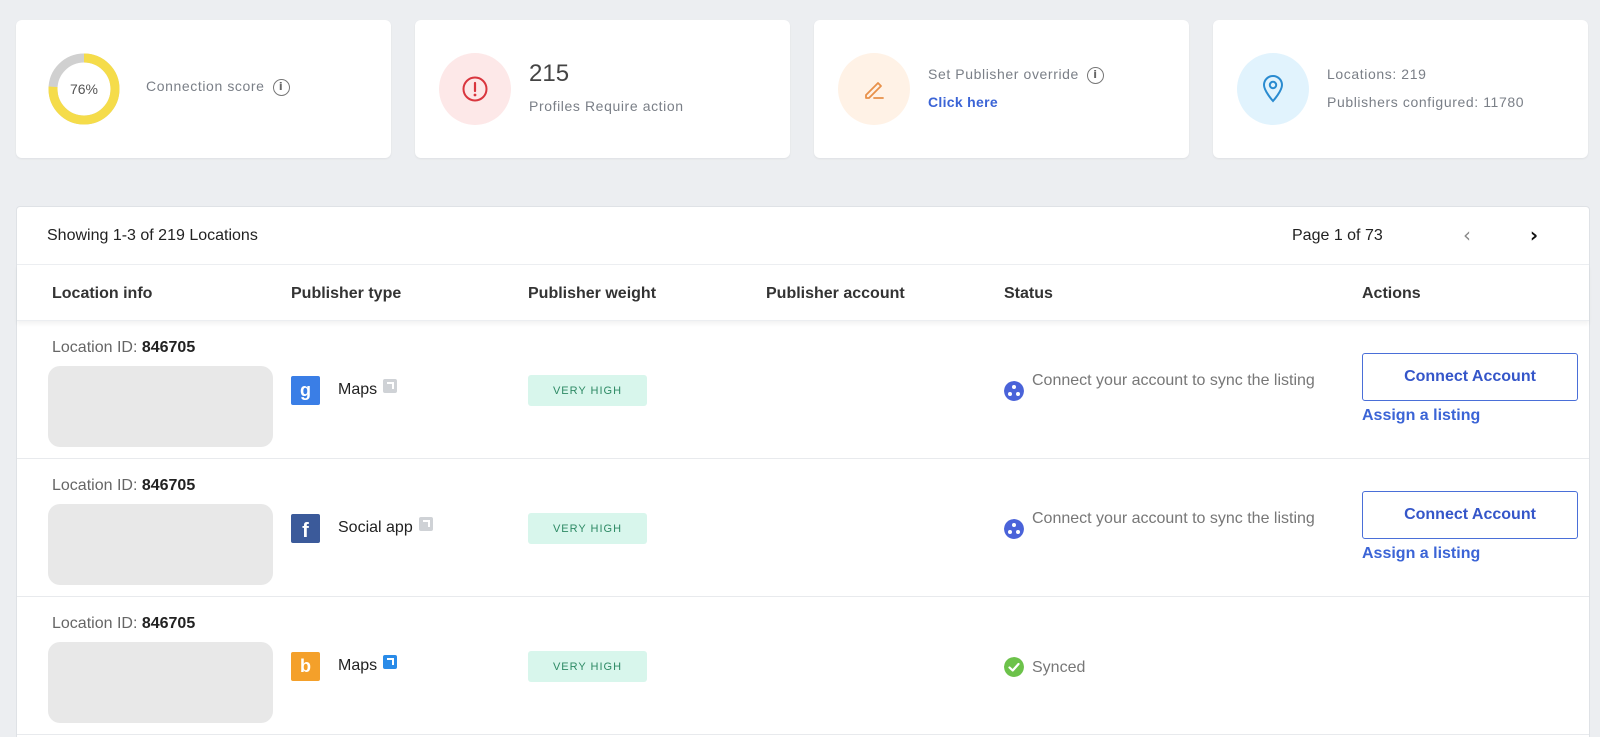  What do you see at coordinates (592, 293) in the screenshot?
I see `header-publisher-weight: Publisher weight` at bounding box center [592, 293].